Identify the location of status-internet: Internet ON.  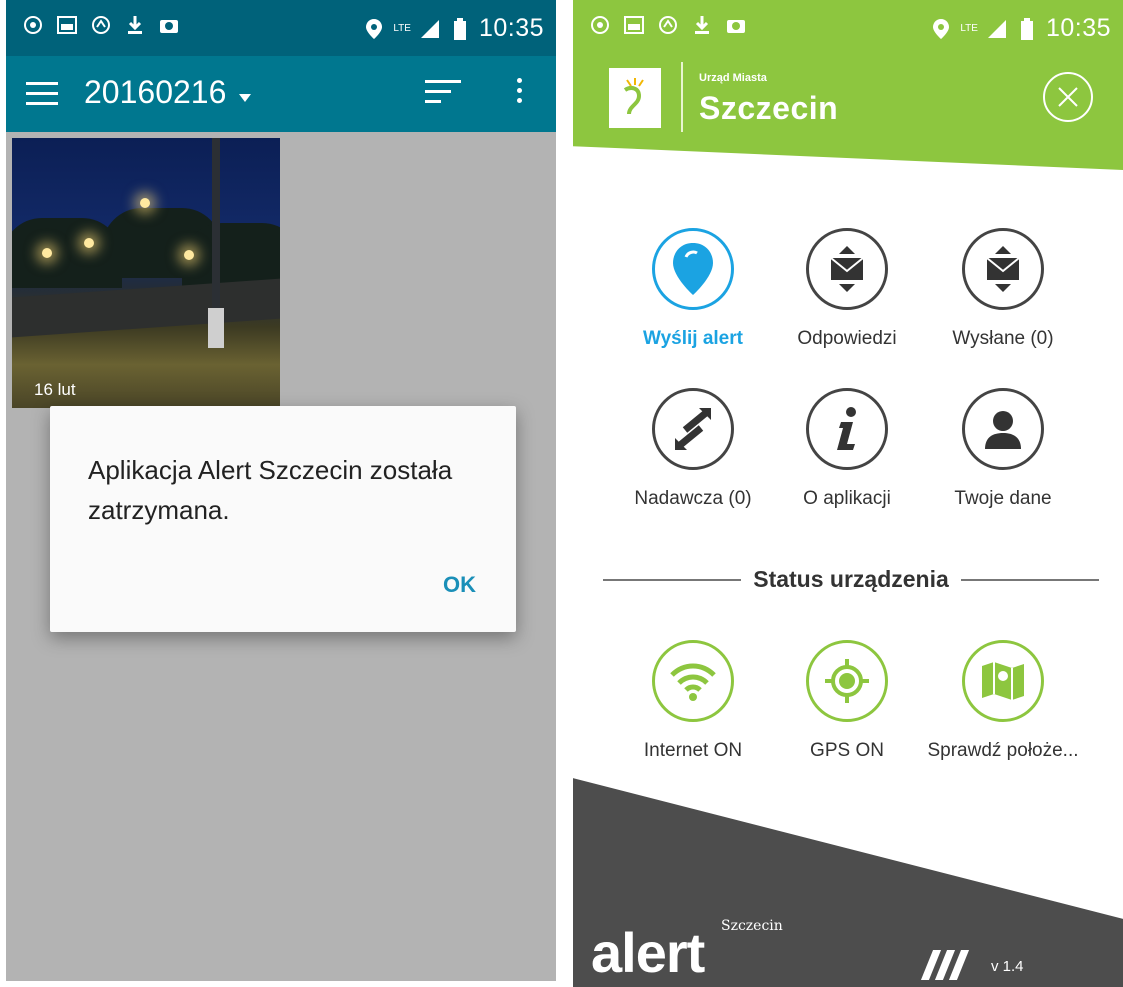
(693, 701).